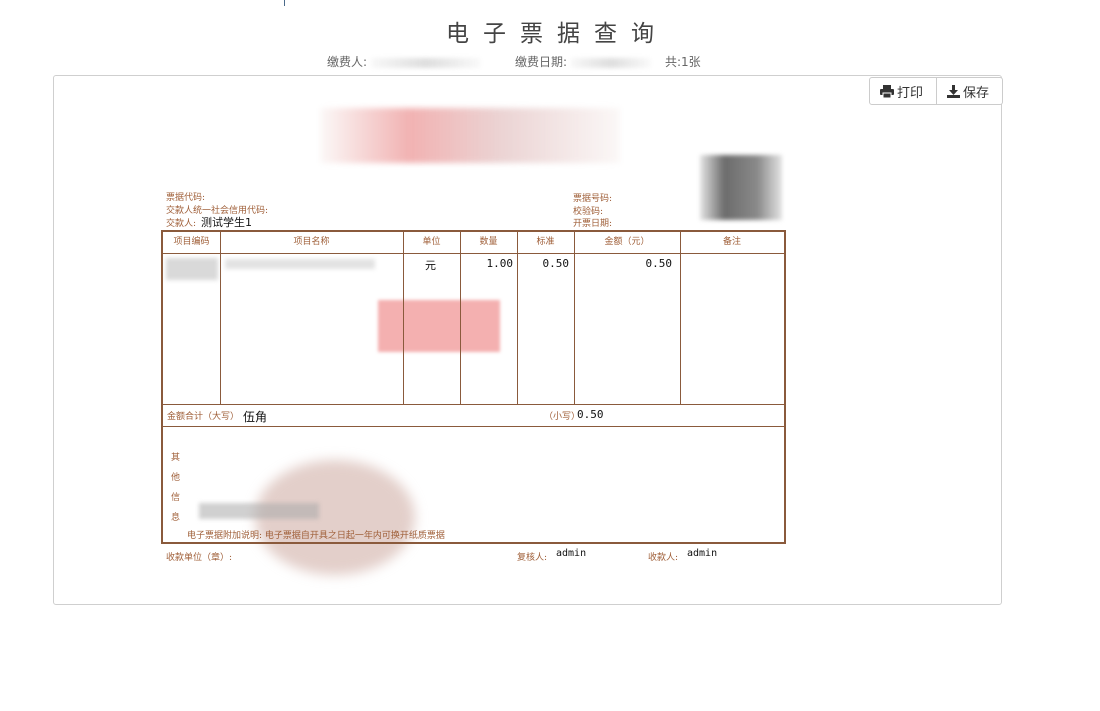 The image size is (1100, 711). I want to click on row-unit: 元, so click(430, 265).